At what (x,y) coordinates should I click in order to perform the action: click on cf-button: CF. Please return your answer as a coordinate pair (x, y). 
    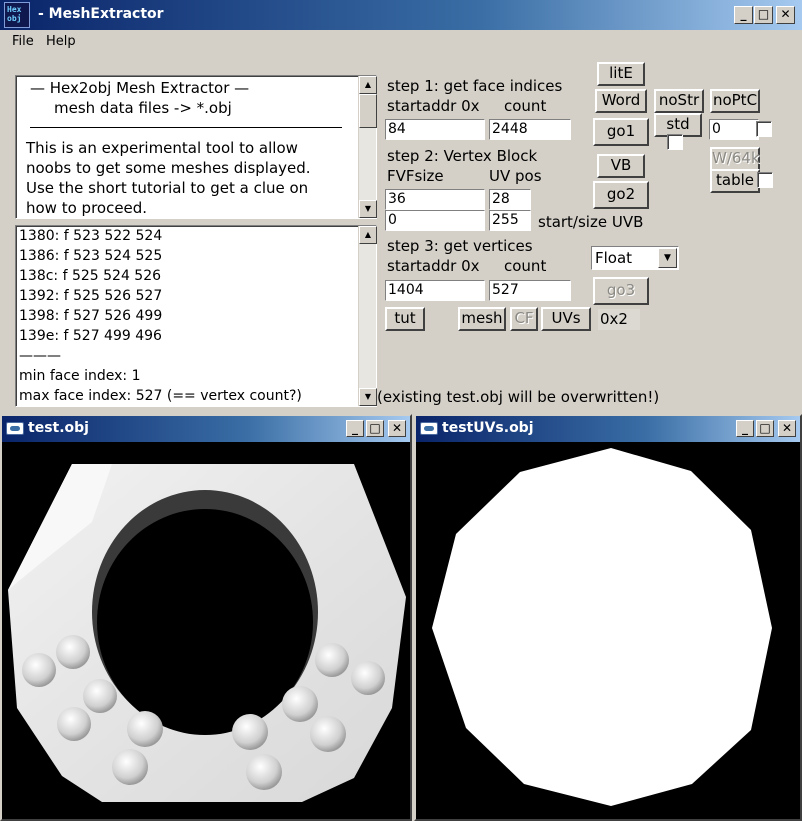
    Looking at the image, I should click on (524, 319).